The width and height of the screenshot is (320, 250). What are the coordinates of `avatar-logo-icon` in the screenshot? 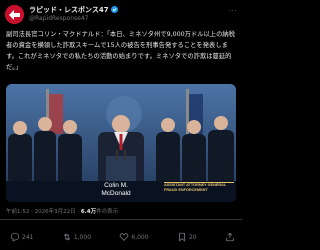 It's located at (14, 14).